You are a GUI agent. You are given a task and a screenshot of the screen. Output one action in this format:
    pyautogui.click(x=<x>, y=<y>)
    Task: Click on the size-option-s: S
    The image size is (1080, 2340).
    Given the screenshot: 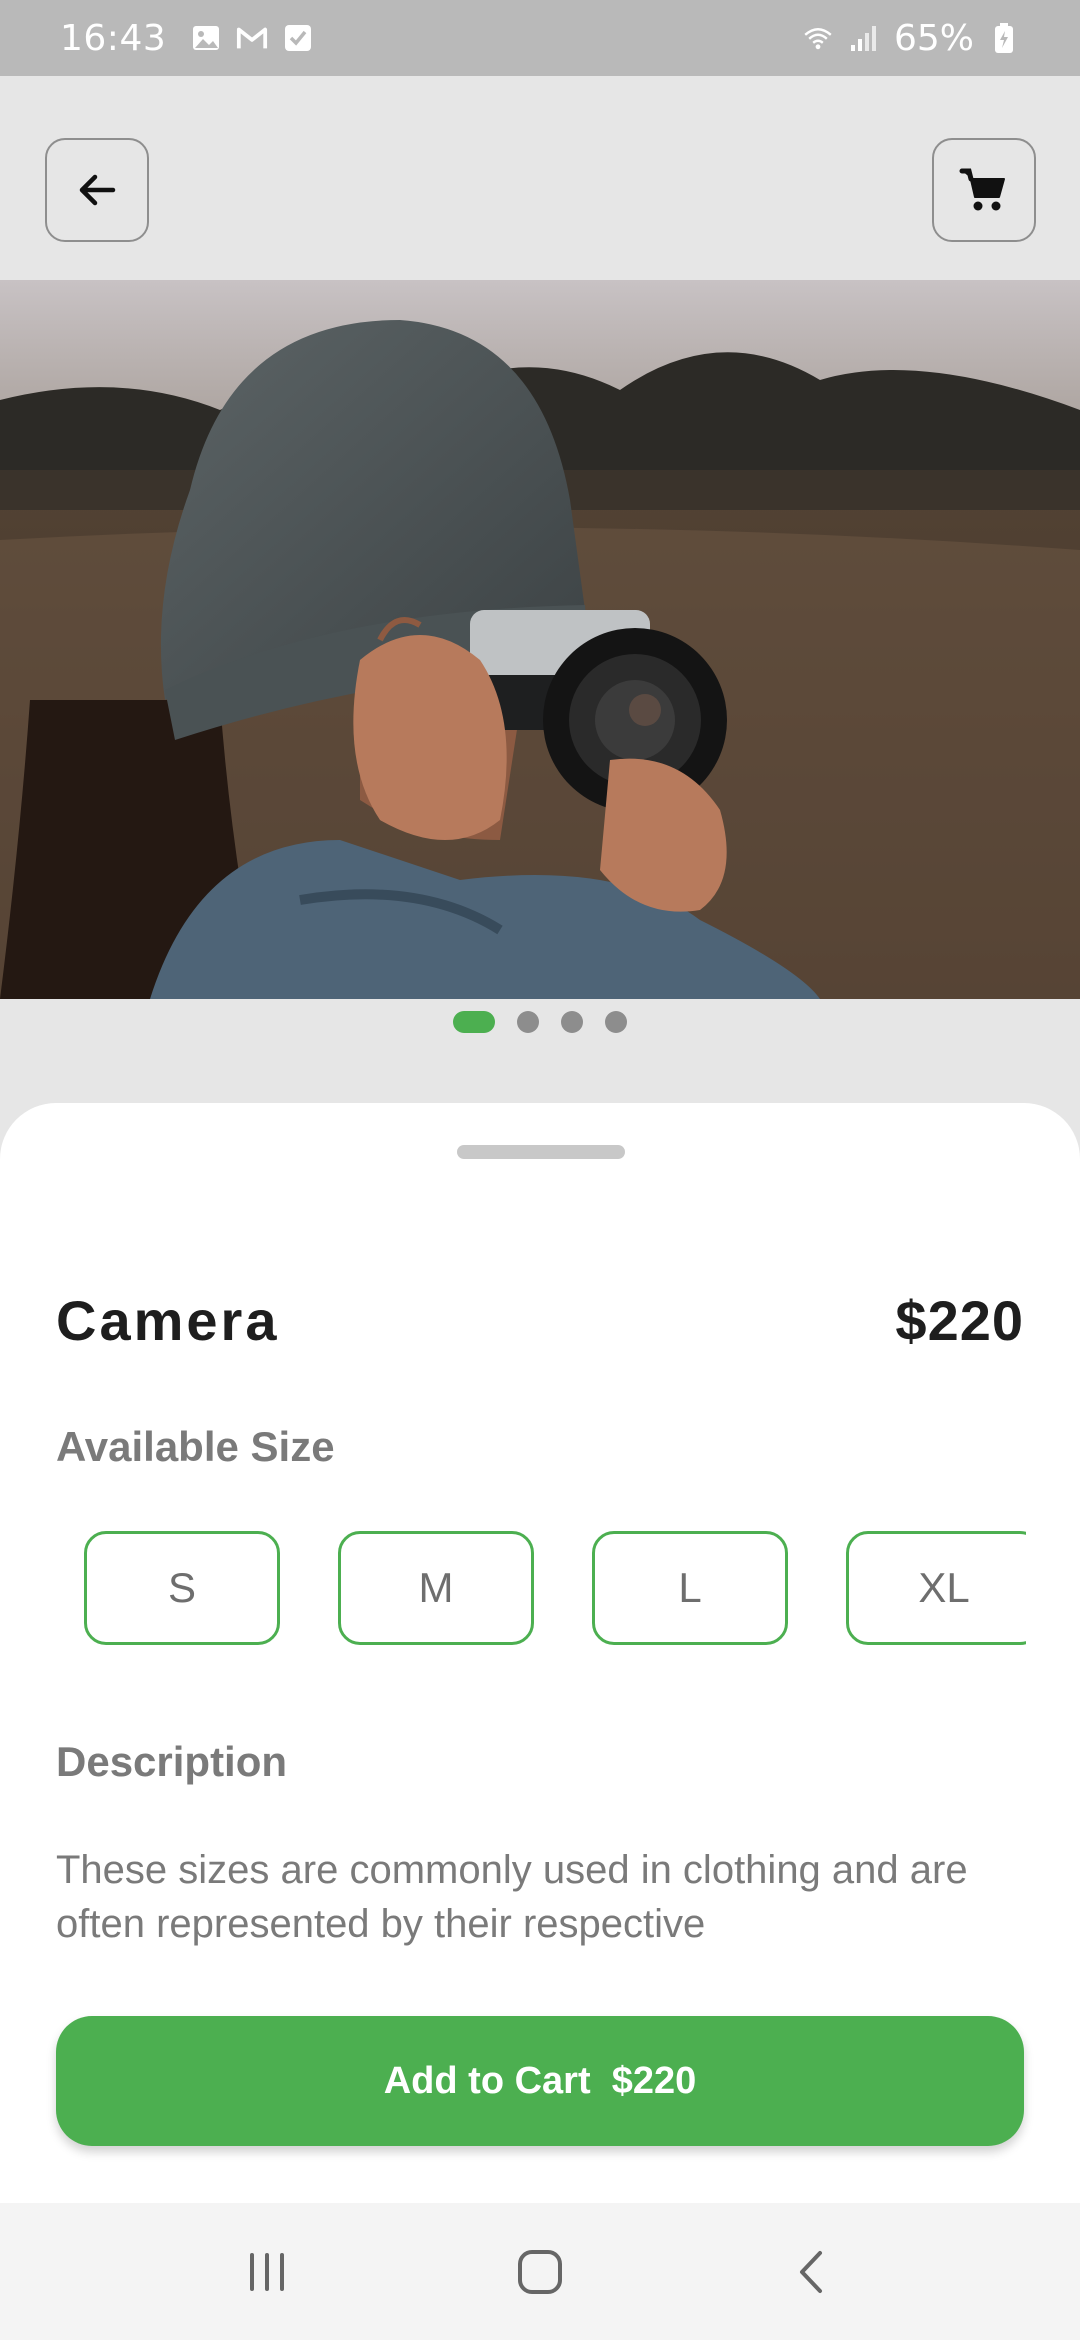 What is the action you would take?
    pyautogui.click(x=182, y=1588)
    